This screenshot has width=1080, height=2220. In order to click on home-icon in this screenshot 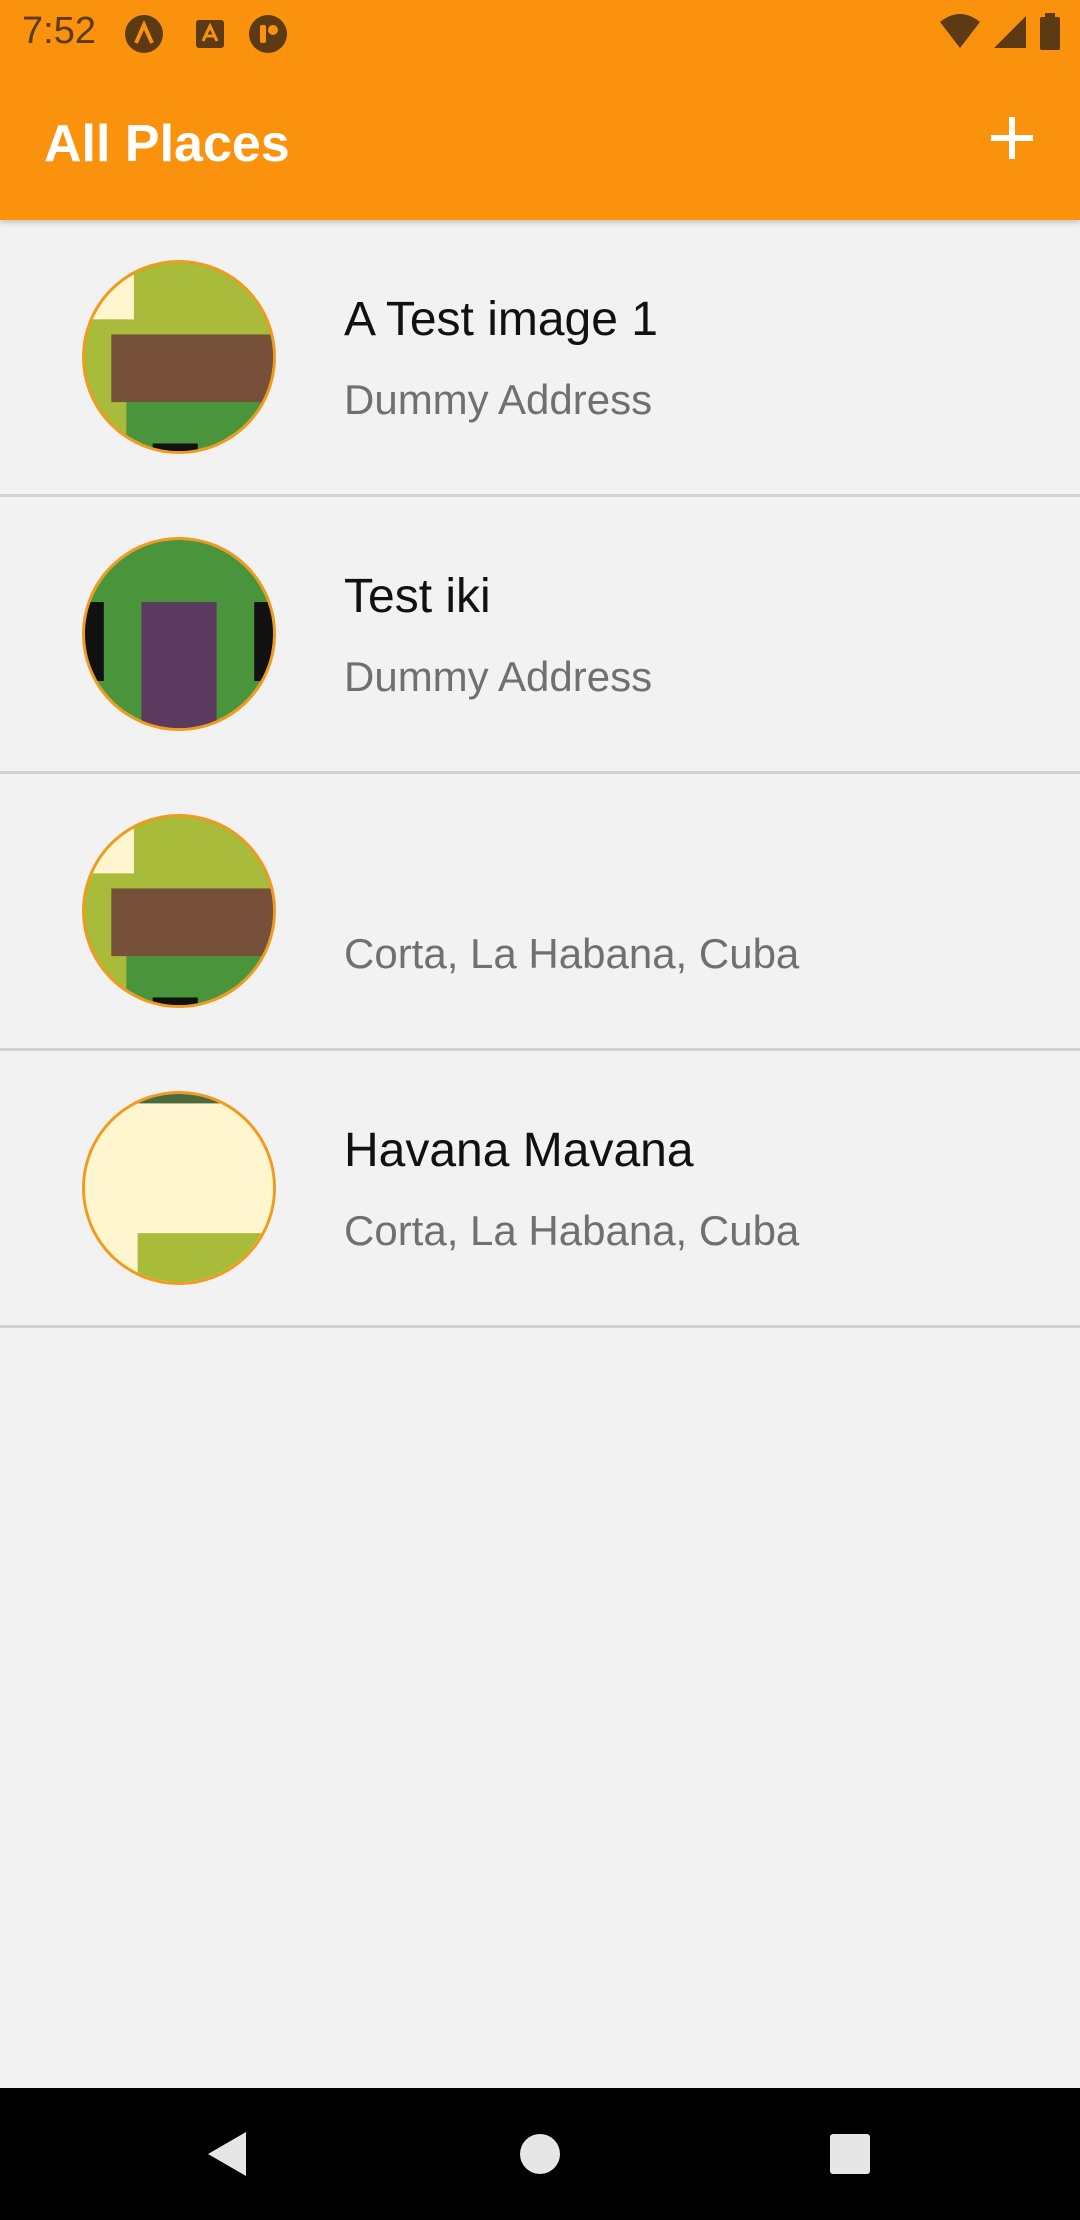, I will do `click(540, 2154)`.